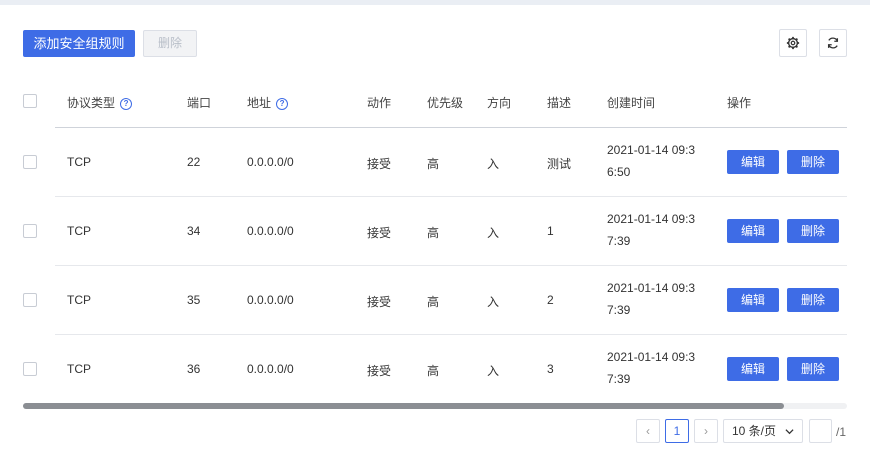 Image resolution: width=870 pixels, height=454 pixels. I want to click on header-address: 地址?, so click(268, 102).